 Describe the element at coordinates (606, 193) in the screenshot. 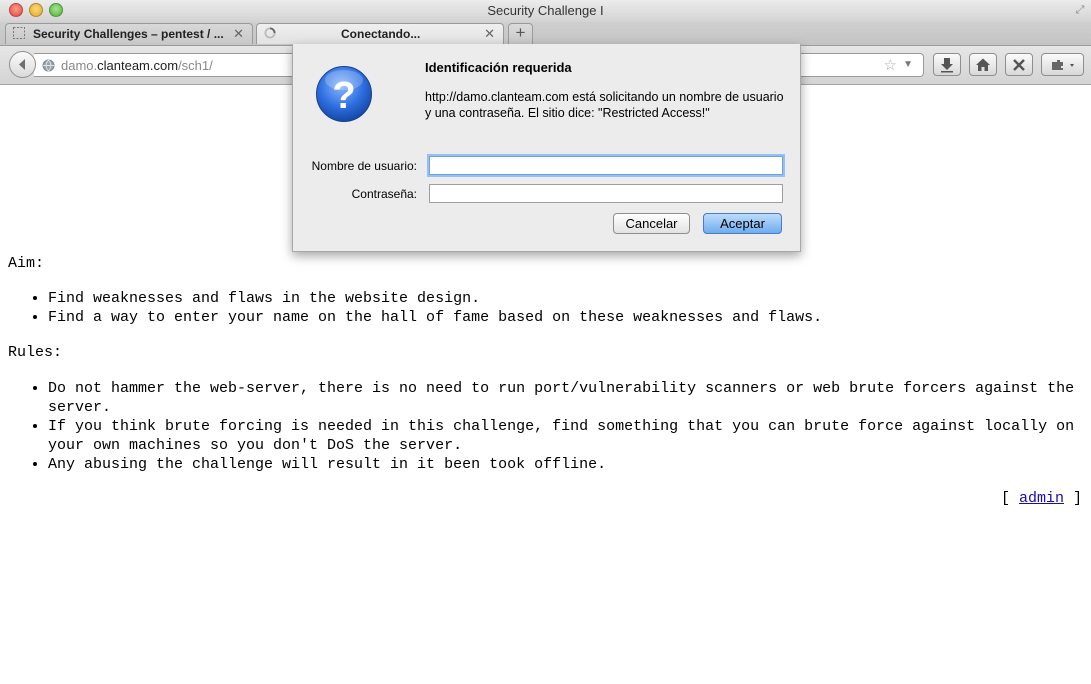

I see `password-field` at that location.